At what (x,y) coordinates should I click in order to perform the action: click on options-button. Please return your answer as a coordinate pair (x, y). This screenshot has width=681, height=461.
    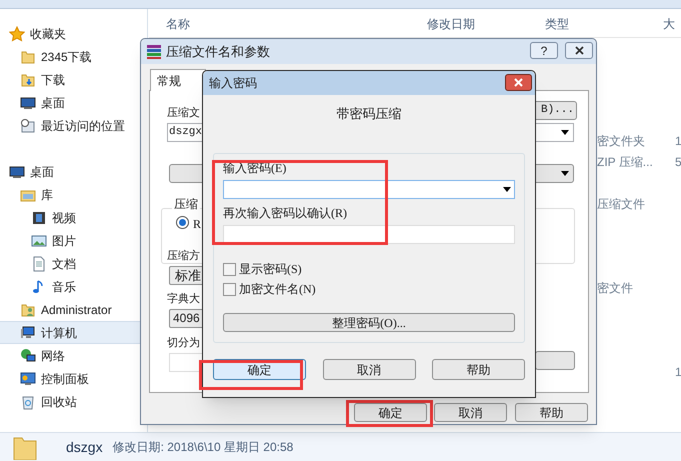
    Looking at the image, I should click on (555, 360).